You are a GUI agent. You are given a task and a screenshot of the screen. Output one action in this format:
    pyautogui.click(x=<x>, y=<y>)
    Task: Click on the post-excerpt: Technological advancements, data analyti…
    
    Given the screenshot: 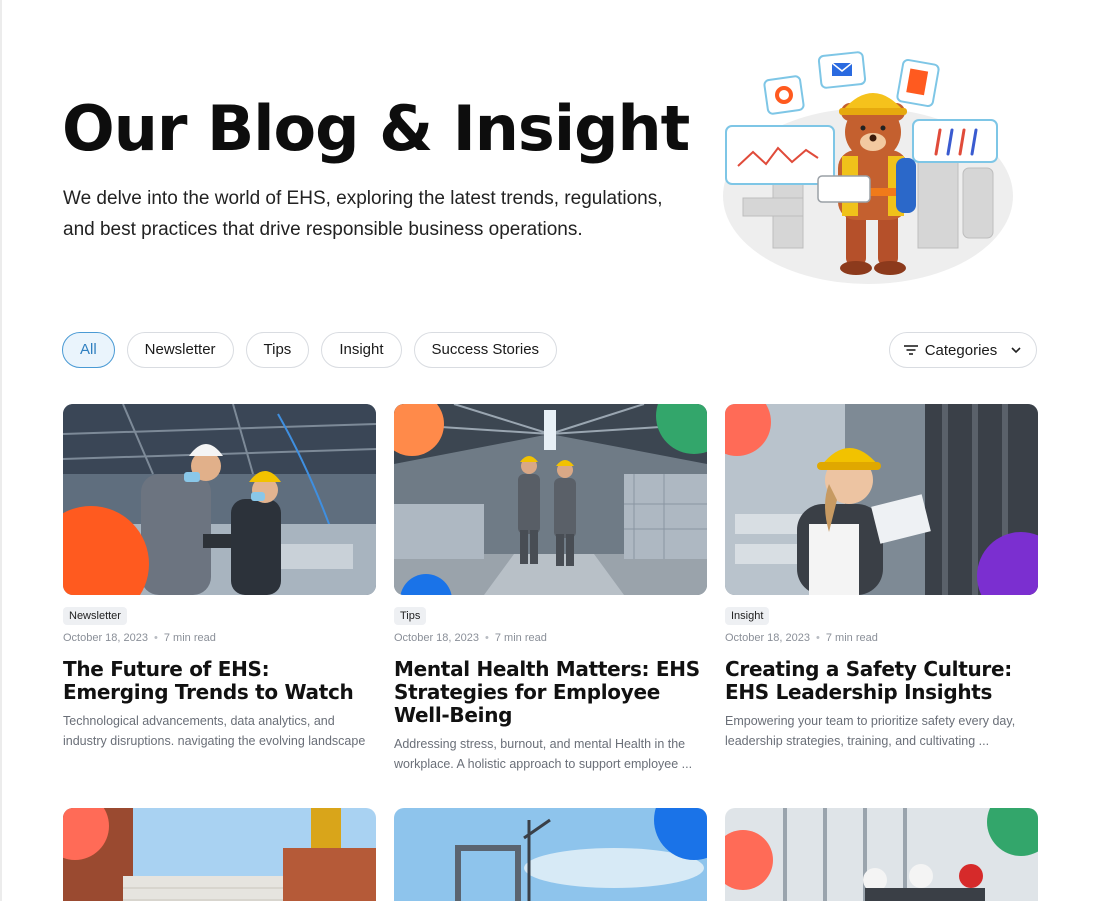 What is the action you would take?
    pyautogui.click(x=214, y=731)
    